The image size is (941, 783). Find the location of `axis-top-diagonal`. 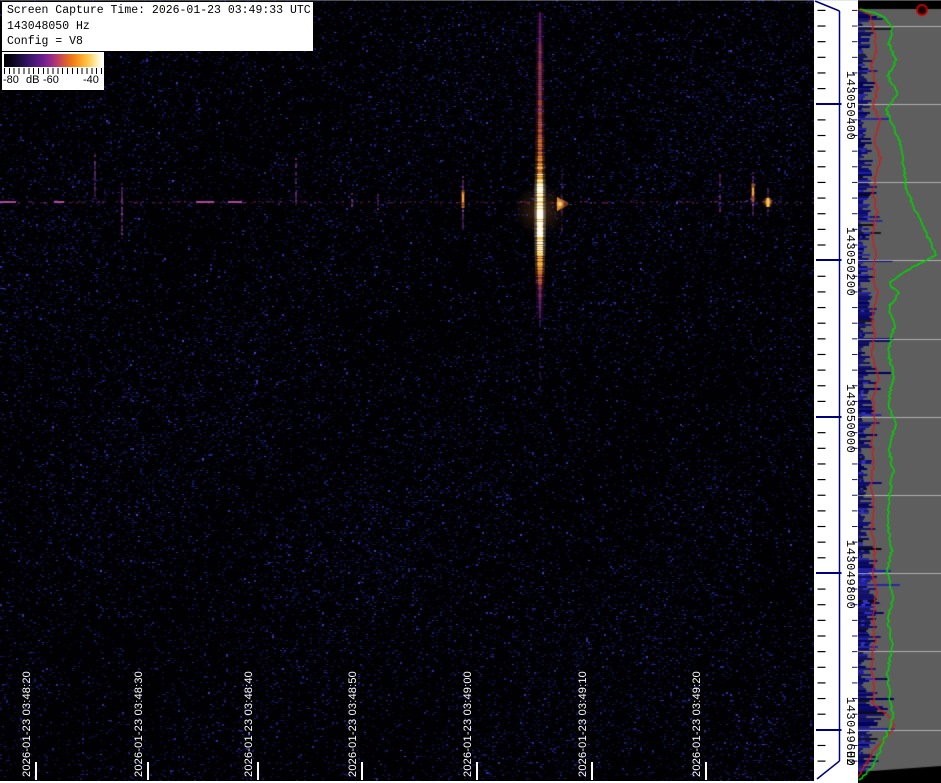

axis-top-diagonal is located at coordinates (827, 6).